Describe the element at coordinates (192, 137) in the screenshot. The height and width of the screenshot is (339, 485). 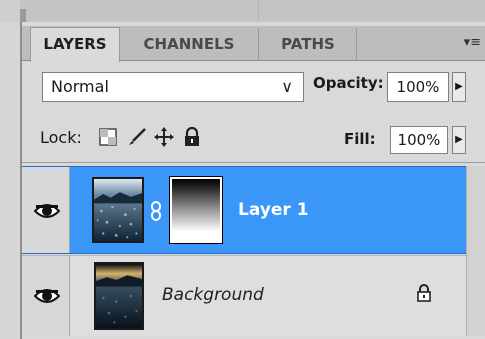
I see `lock-all-icon` at that location.